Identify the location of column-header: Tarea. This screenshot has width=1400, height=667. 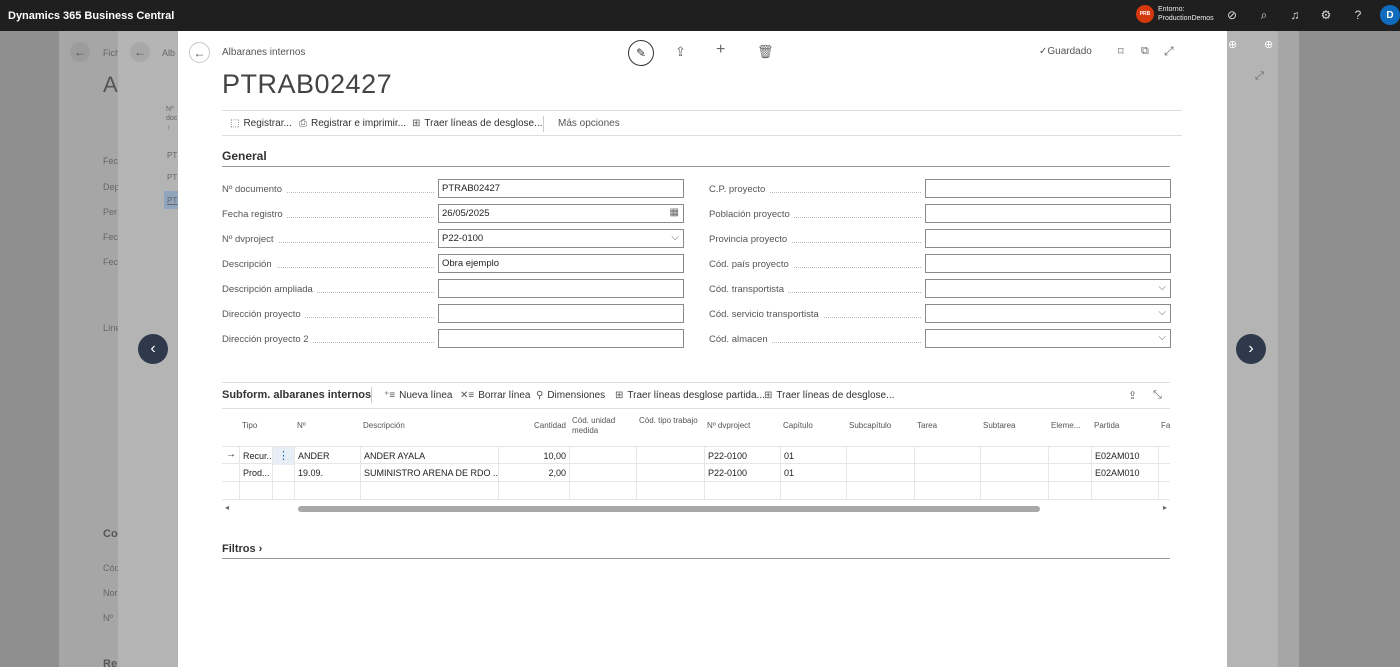
(927, 426).